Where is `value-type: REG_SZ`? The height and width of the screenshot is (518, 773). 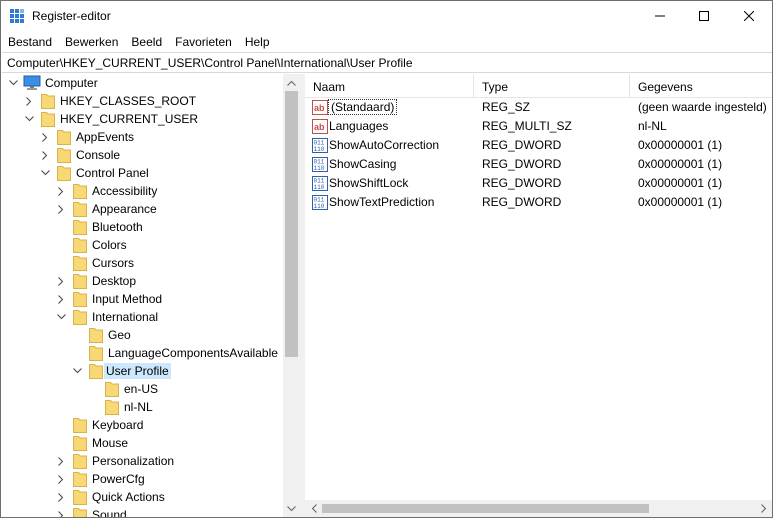 value-type: REG_SZ is located at coordinates (506, 107).